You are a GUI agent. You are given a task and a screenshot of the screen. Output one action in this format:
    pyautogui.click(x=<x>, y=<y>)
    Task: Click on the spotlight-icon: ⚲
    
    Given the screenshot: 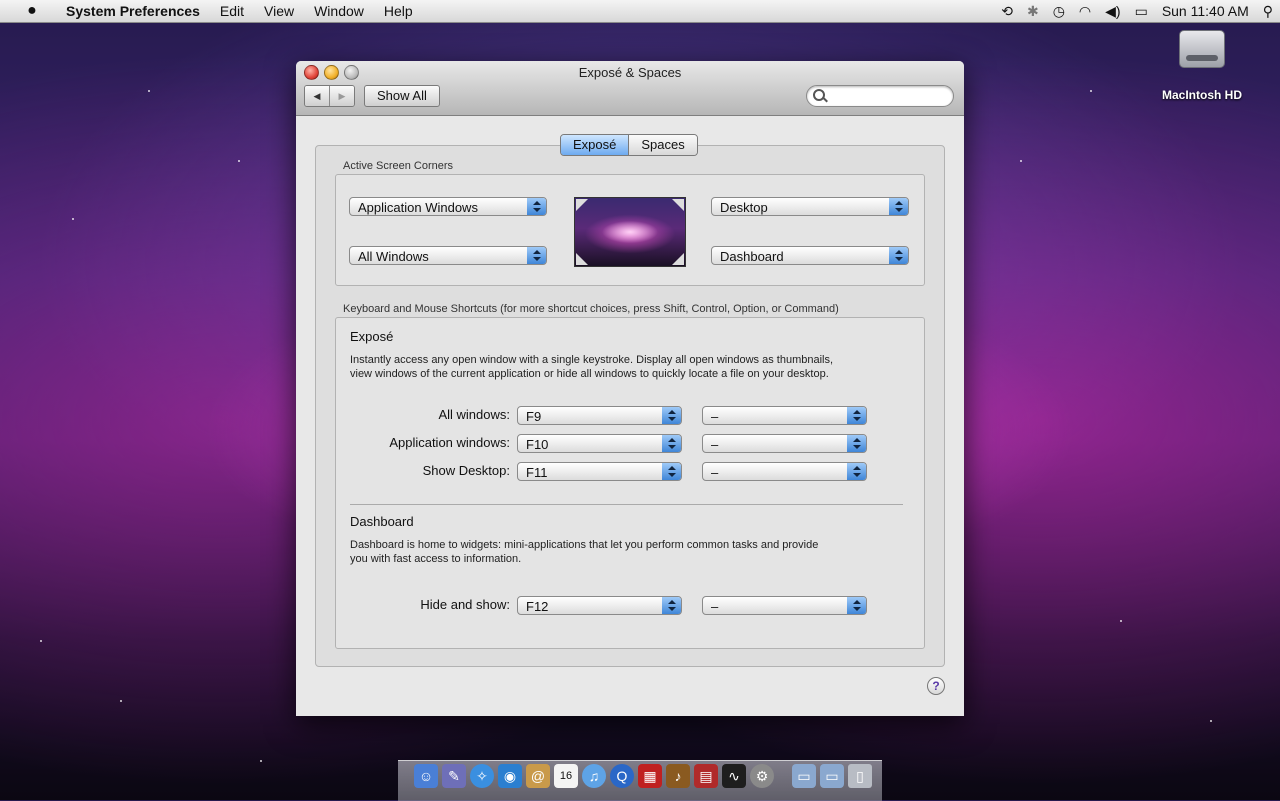 What is the action you would take?
    pyautogui.click(x=1268, y=11)
    